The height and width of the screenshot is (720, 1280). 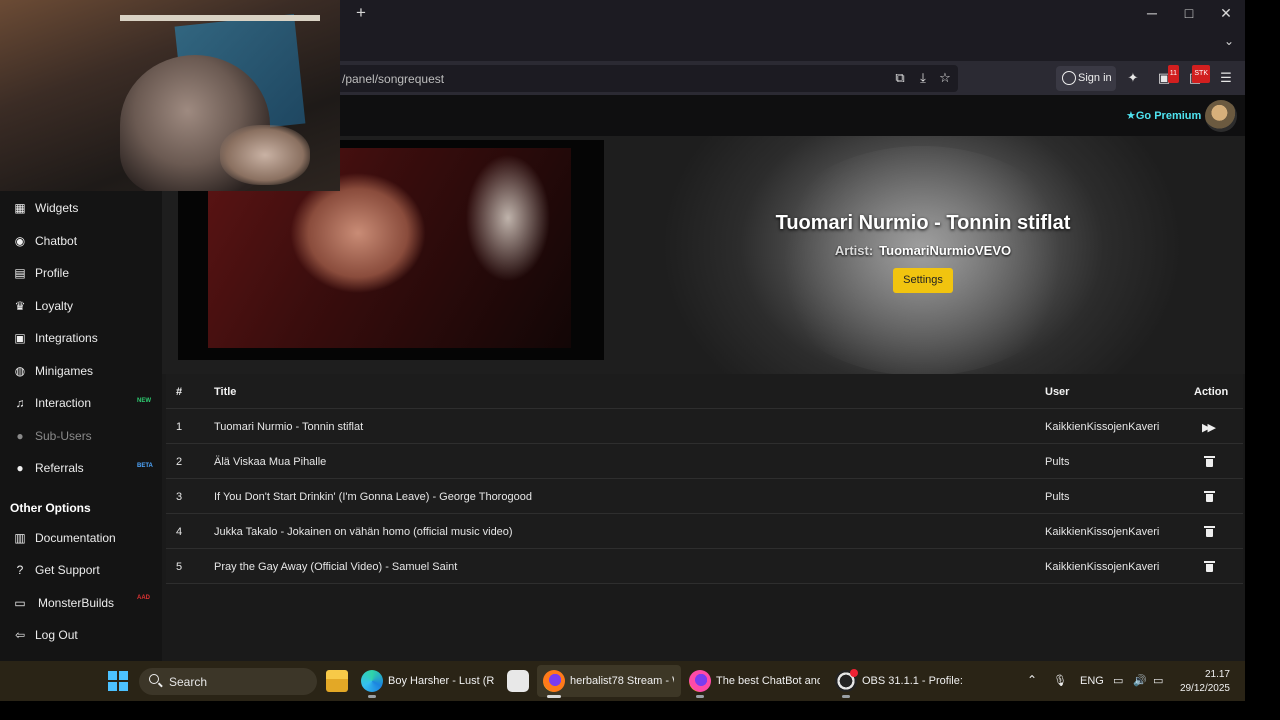 I want to click on taskbar-app-label: OBS 31.1.1 - Profile: Unti, so click(x=914, y=681).